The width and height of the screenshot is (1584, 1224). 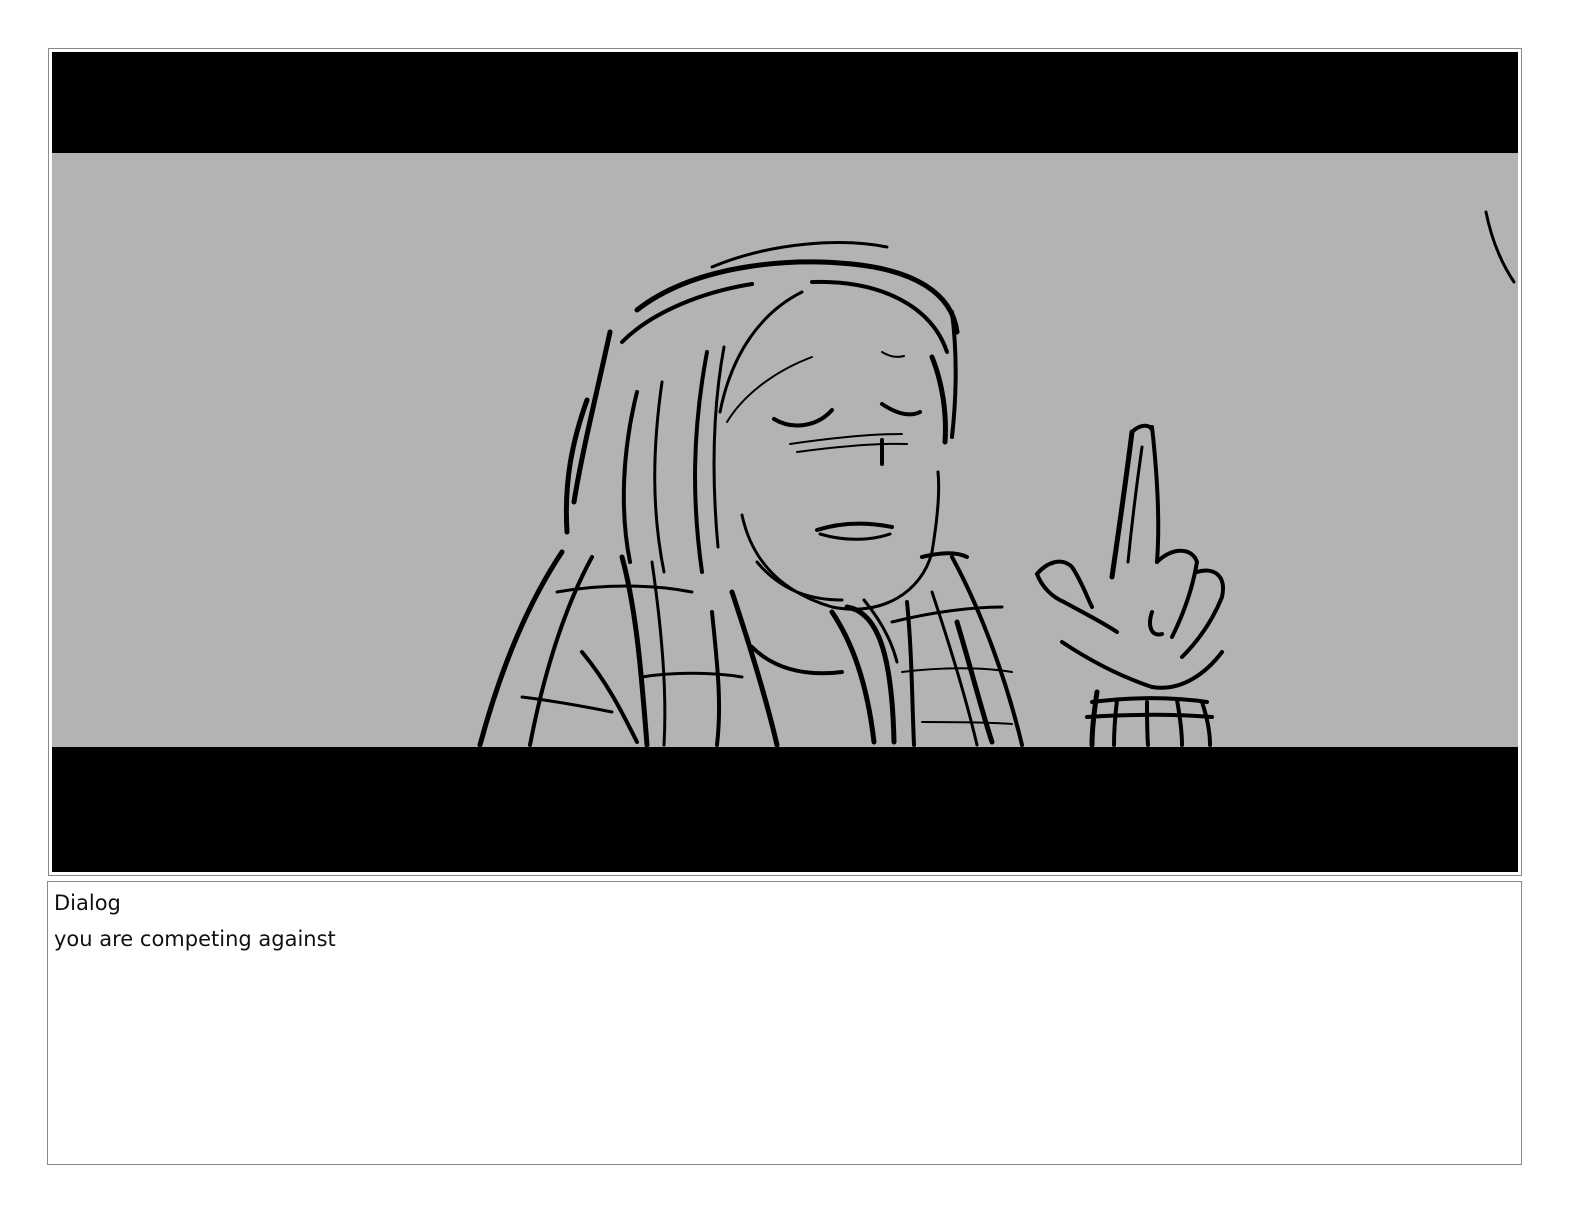 I want to click on dialog-label: Dialog, so click(x=87, y=903).